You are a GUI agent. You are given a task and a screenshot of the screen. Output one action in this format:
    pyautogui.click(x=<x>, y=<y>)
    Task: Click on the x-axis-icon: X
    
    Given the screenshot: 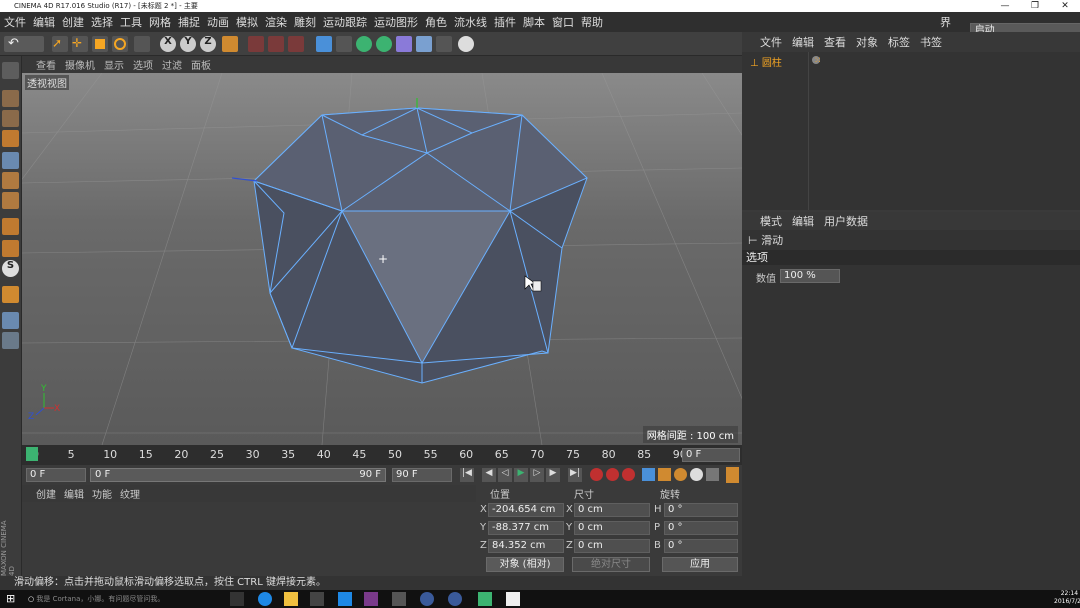 What is the action you would take?
    pyautogui.click(x=168, y=44)
    